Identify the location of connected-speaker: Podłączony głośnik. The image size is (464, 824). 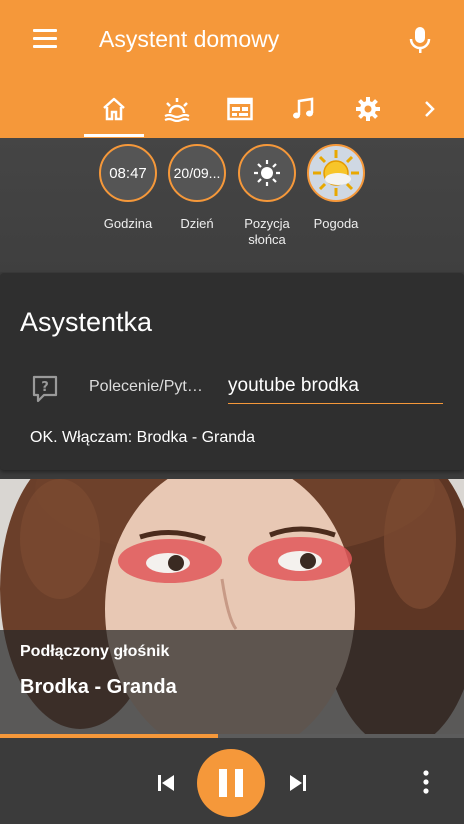
(95, 651).